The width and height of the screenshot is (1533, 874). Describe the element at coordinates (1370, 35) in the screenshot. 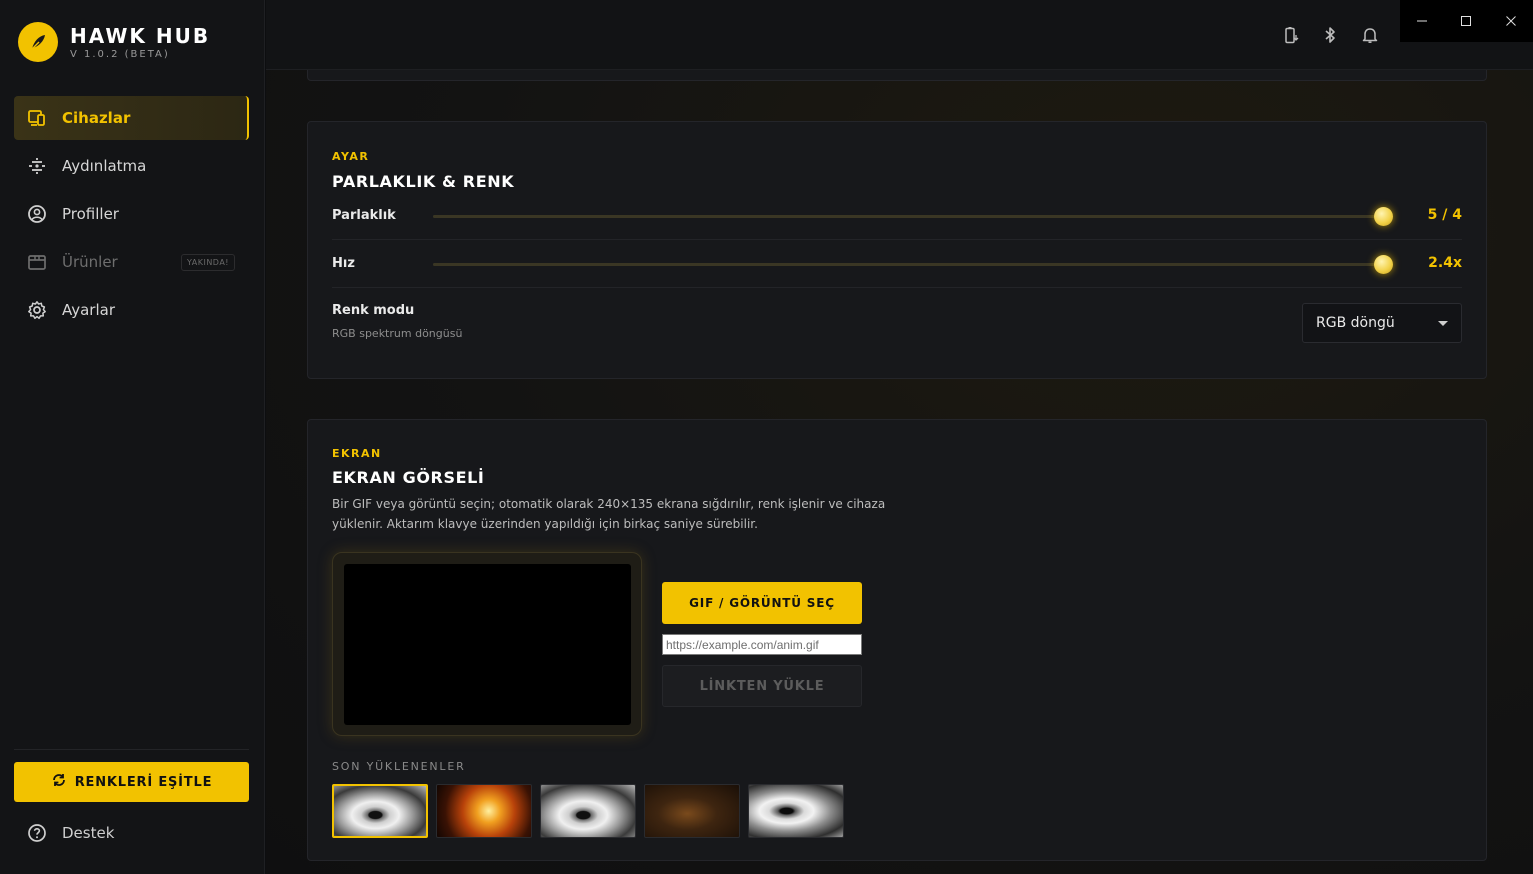

I see `bell-icon` at that location.